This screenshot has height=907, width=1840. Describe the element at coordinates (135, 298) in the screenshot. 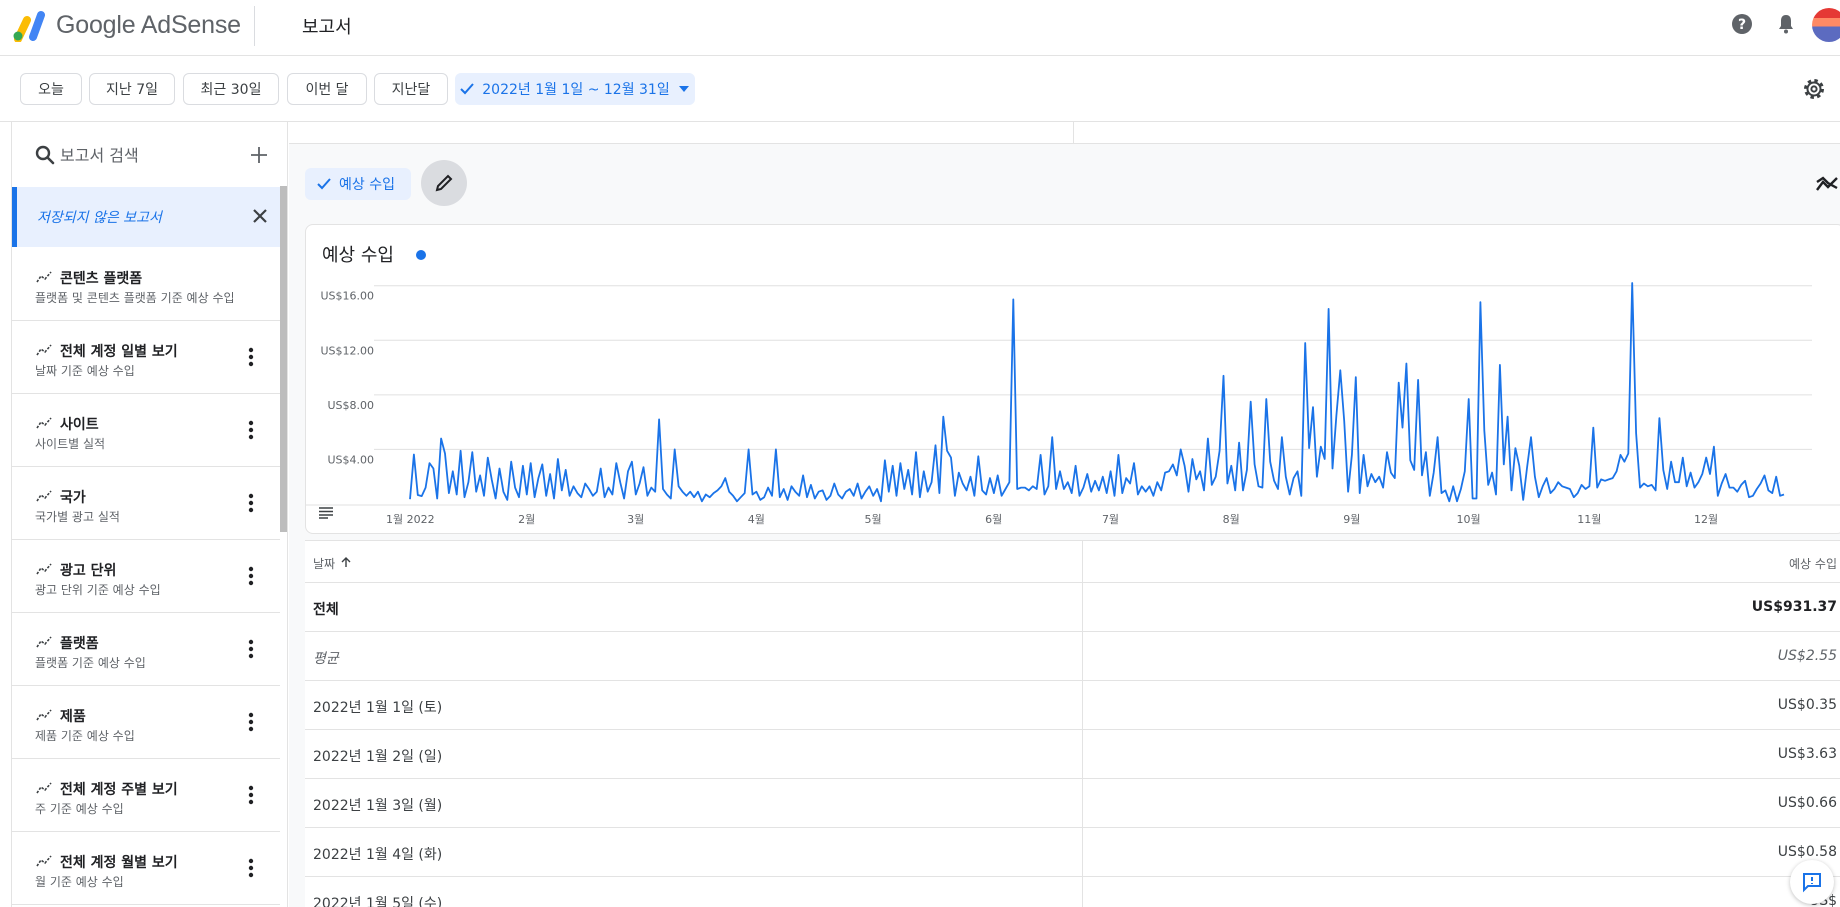

I see `report-item-subtitle: 플랫폼 및 콘텐츠 플랫폼 기준 예상 수입` at that location.